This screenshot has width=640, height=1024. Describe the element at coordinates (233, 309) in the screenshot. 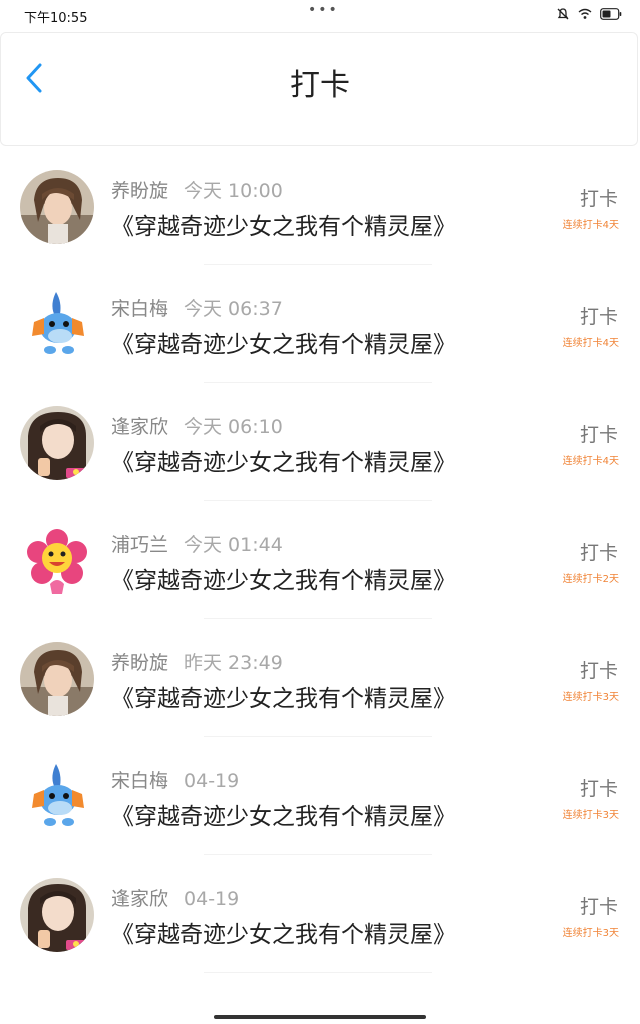

I see `post-time: 今天 06:37` at that location.